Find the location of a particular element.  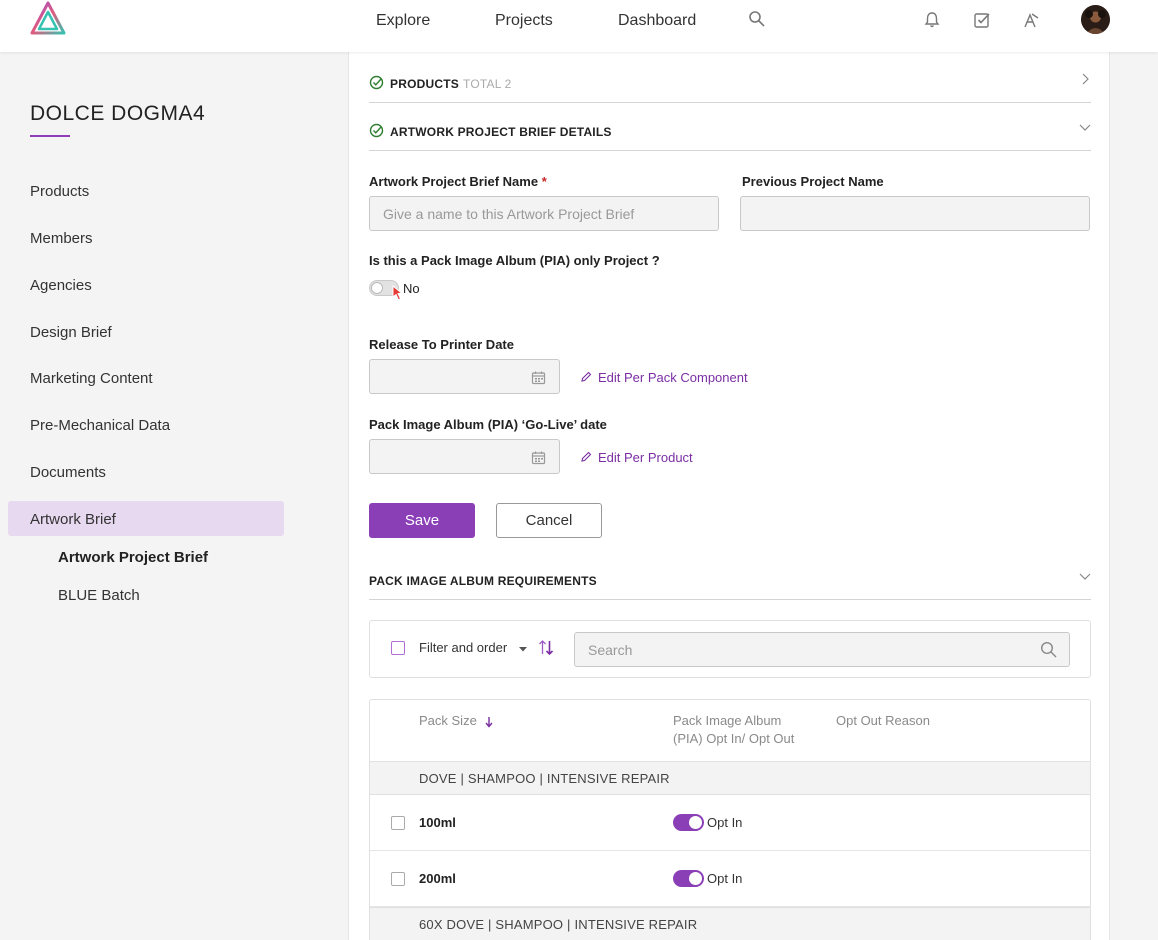

pia-opt-header-line2: (PIA) Opt In/ Opt Out is located at coordinates (734, 738).